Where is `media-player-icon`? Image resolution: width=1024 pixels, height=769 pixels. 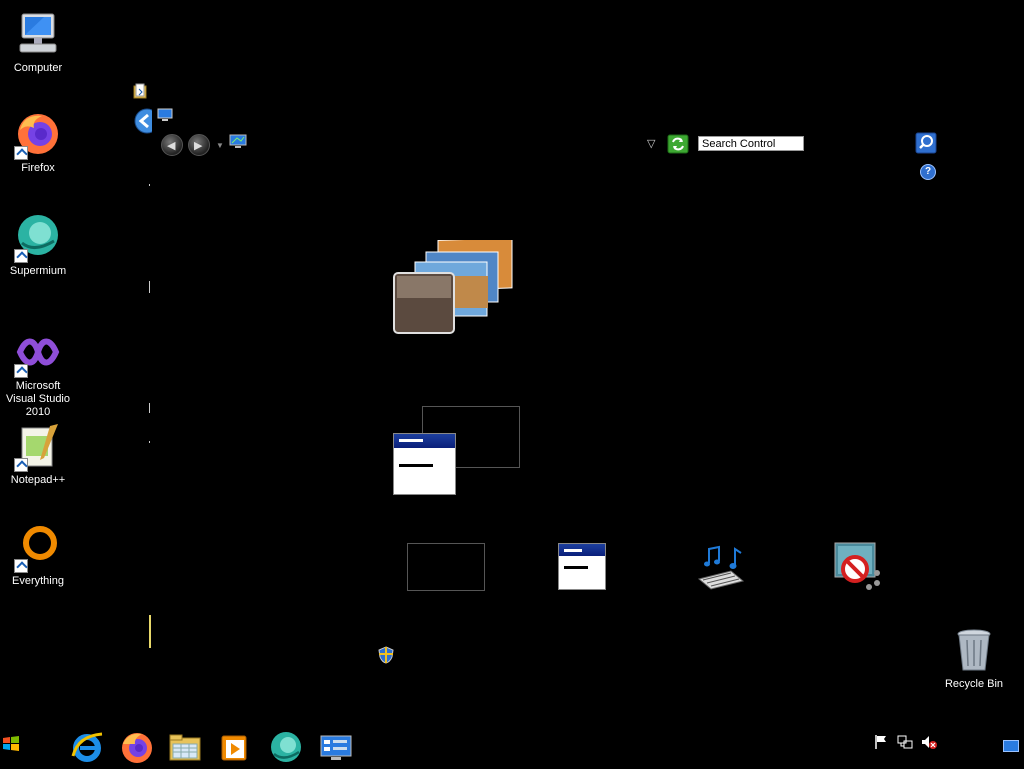
media-player-icon is located at coordinates (234, 748).